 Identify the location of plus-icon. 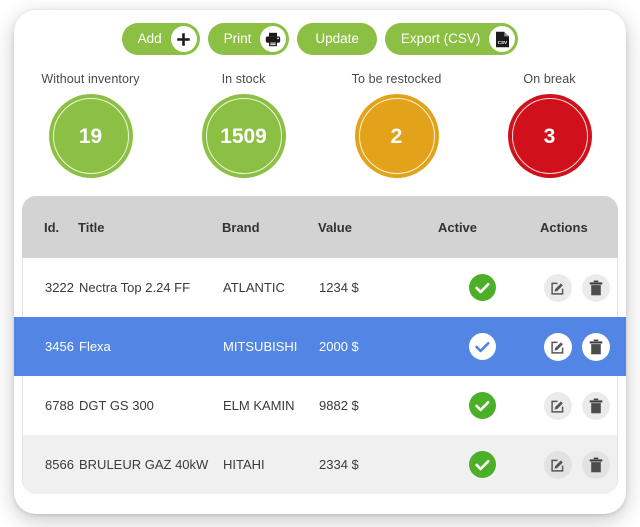
(183, 39).